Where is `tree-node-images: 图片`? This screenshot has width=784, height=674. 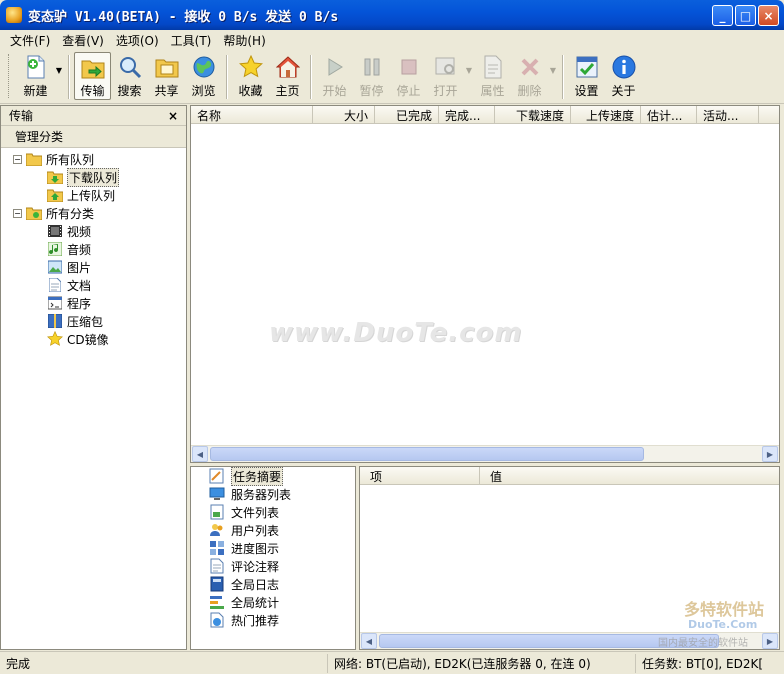
tree-node-images: 图片 is located at coordinates (93, 267).